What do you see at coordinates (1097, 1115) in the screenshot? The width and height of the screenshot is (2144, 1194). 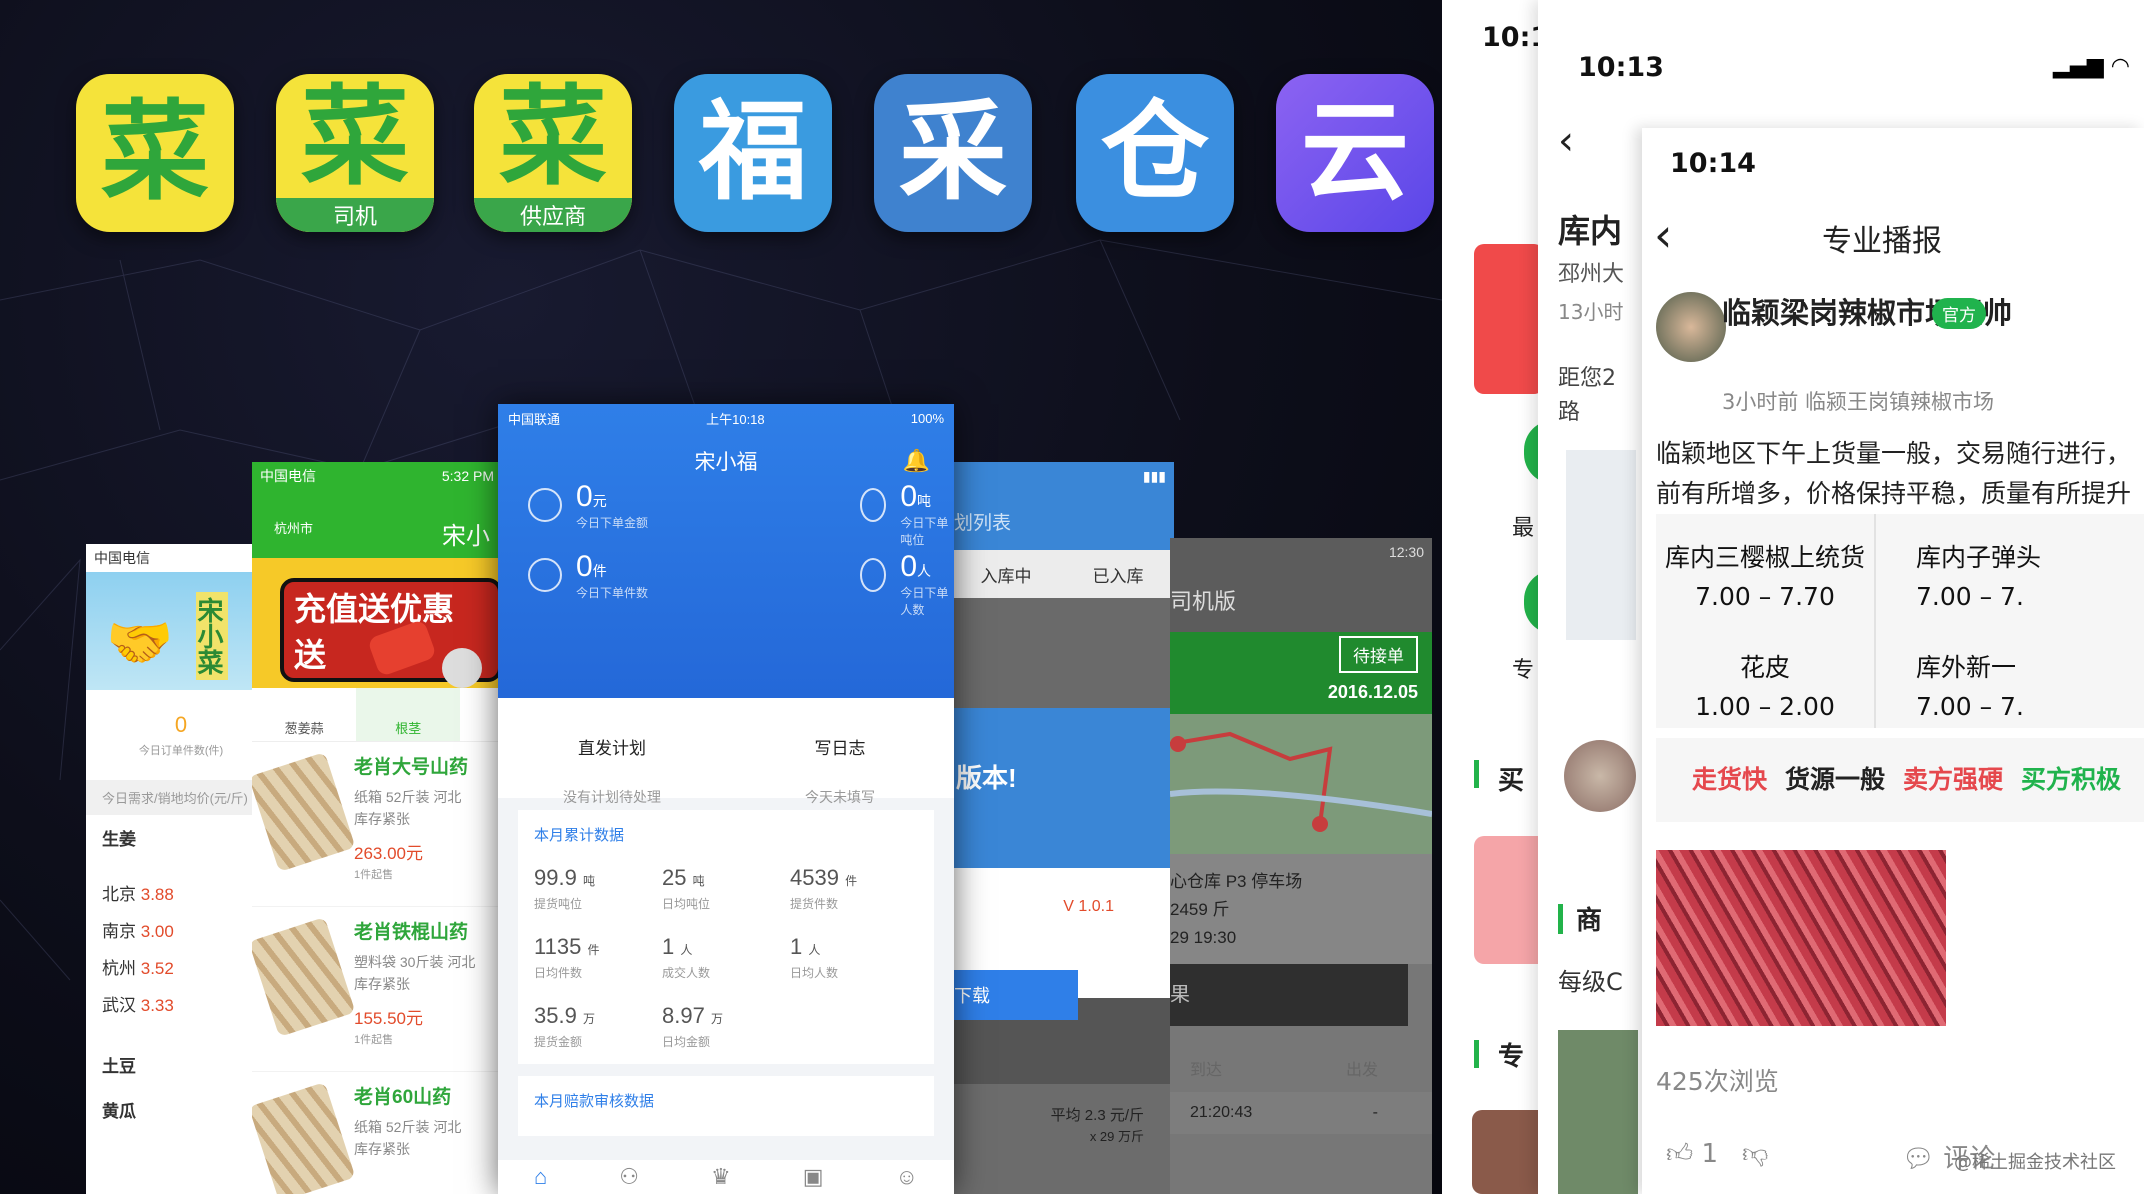 I see `avg-price: 平均 2.3 元/斤` at bounding box center [1097, 1115].